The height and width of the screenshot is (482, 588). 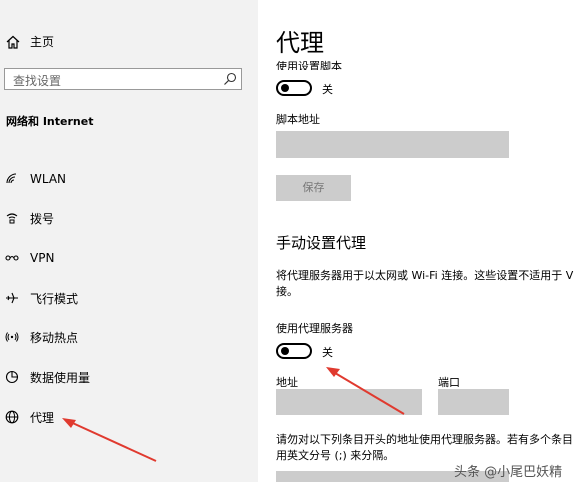 What do you see at coordinates (123, 79) in the screenshot?
I see `search-box: 查找设置` at bounding box center [123, 79].